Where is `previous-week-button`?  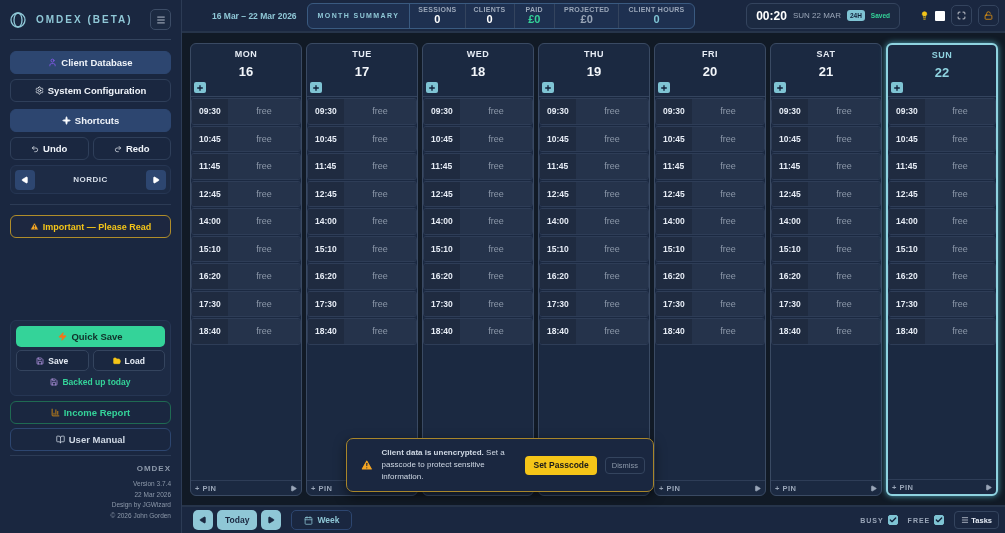 previous-week-button is located at coordinates (203, 520).